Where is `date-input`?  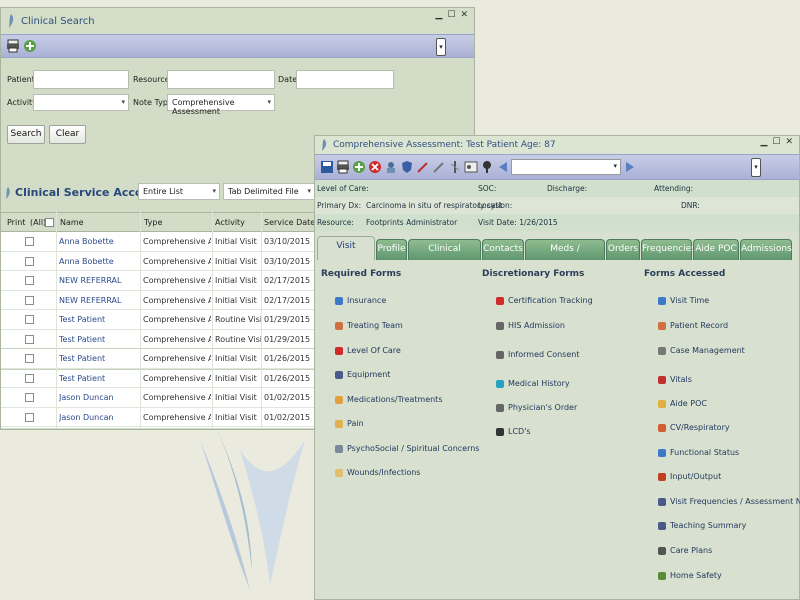 date-input is located at coordinates (345, 79).